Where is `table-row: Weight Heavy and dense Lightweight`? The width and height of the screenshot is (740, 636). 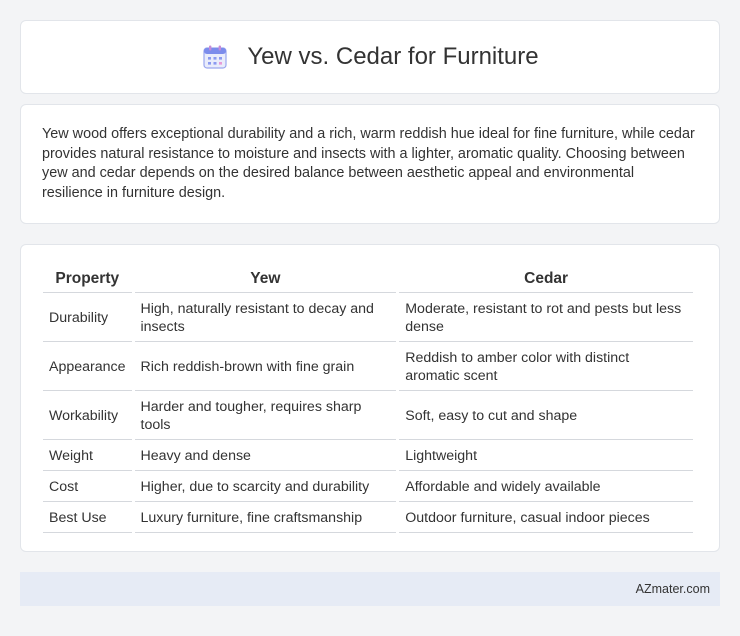
table-row: Weight Heavy and dense Lightweight is located at coordinates (368, 456).